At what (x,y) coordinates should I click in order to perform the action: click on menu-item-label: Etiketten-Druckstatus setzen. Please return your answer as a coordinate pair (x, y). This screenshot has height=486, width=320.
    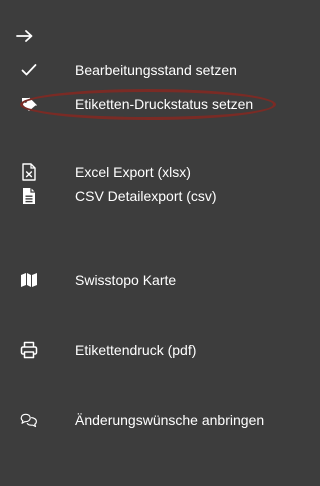
    Looking at the image, I should click on (164, 104).